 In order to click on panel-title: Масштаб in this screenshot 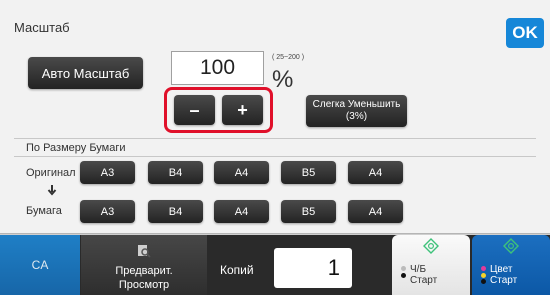, I will do `click(42, 27)`.